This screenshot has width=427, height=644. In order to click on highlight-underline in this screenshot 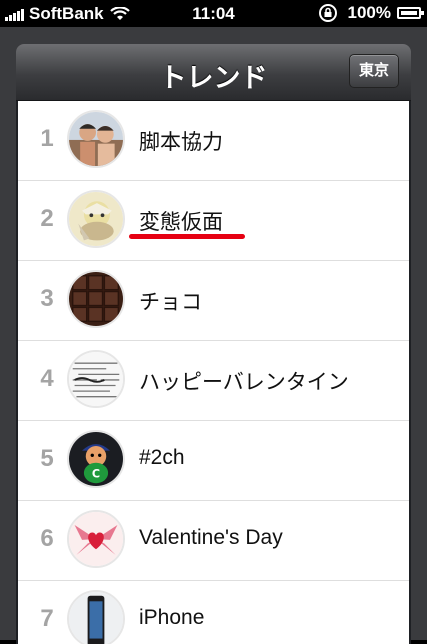, I will do `click(187, 236)`.